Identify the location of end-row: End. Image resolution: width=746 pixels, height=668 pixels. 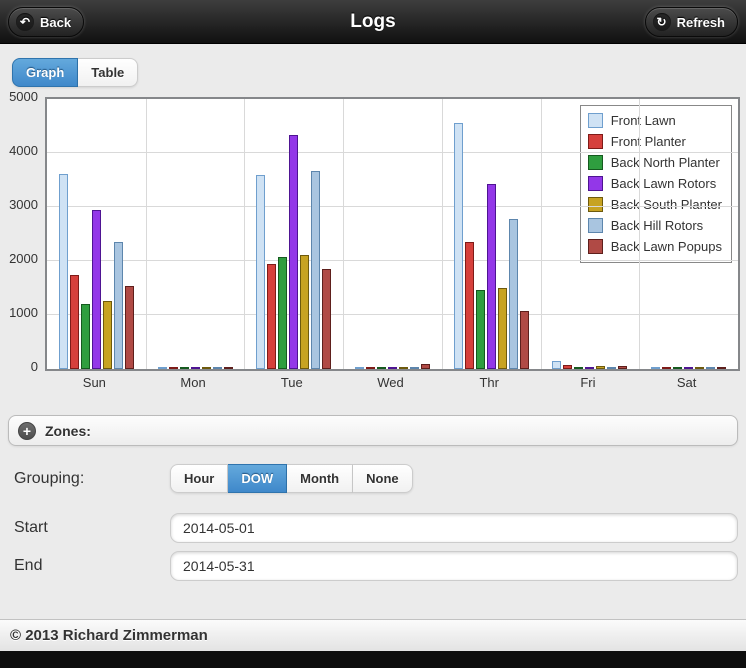
(373, 566).